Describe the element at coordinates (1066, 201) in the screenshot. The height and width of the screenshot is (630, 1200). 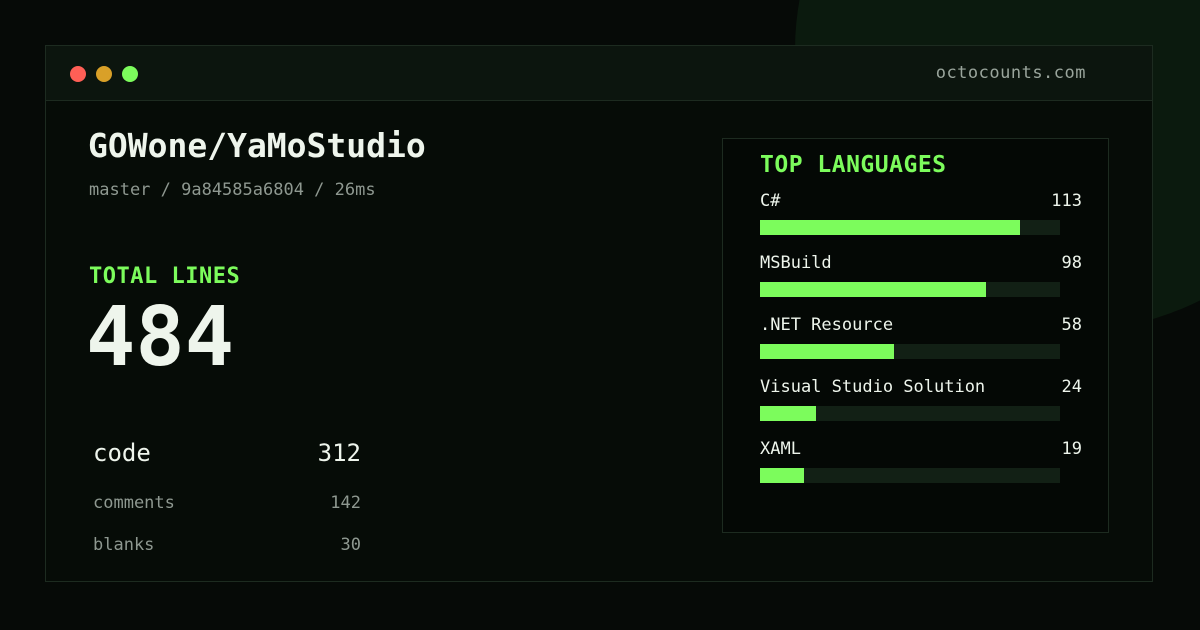
I see `language-count: 113` at that location.